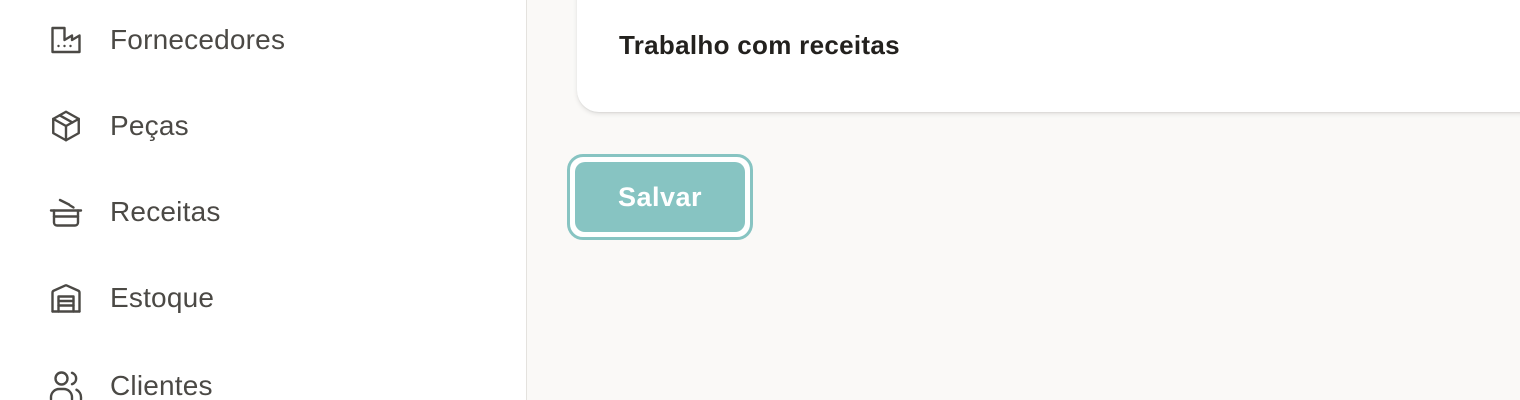 The width and height of the screenshot is (1520, 400). What do you see at coordinates (198, 39) in the screenshot?
I see `sidebar-item-label: Fornecedores` at bounding box center [198, 39].